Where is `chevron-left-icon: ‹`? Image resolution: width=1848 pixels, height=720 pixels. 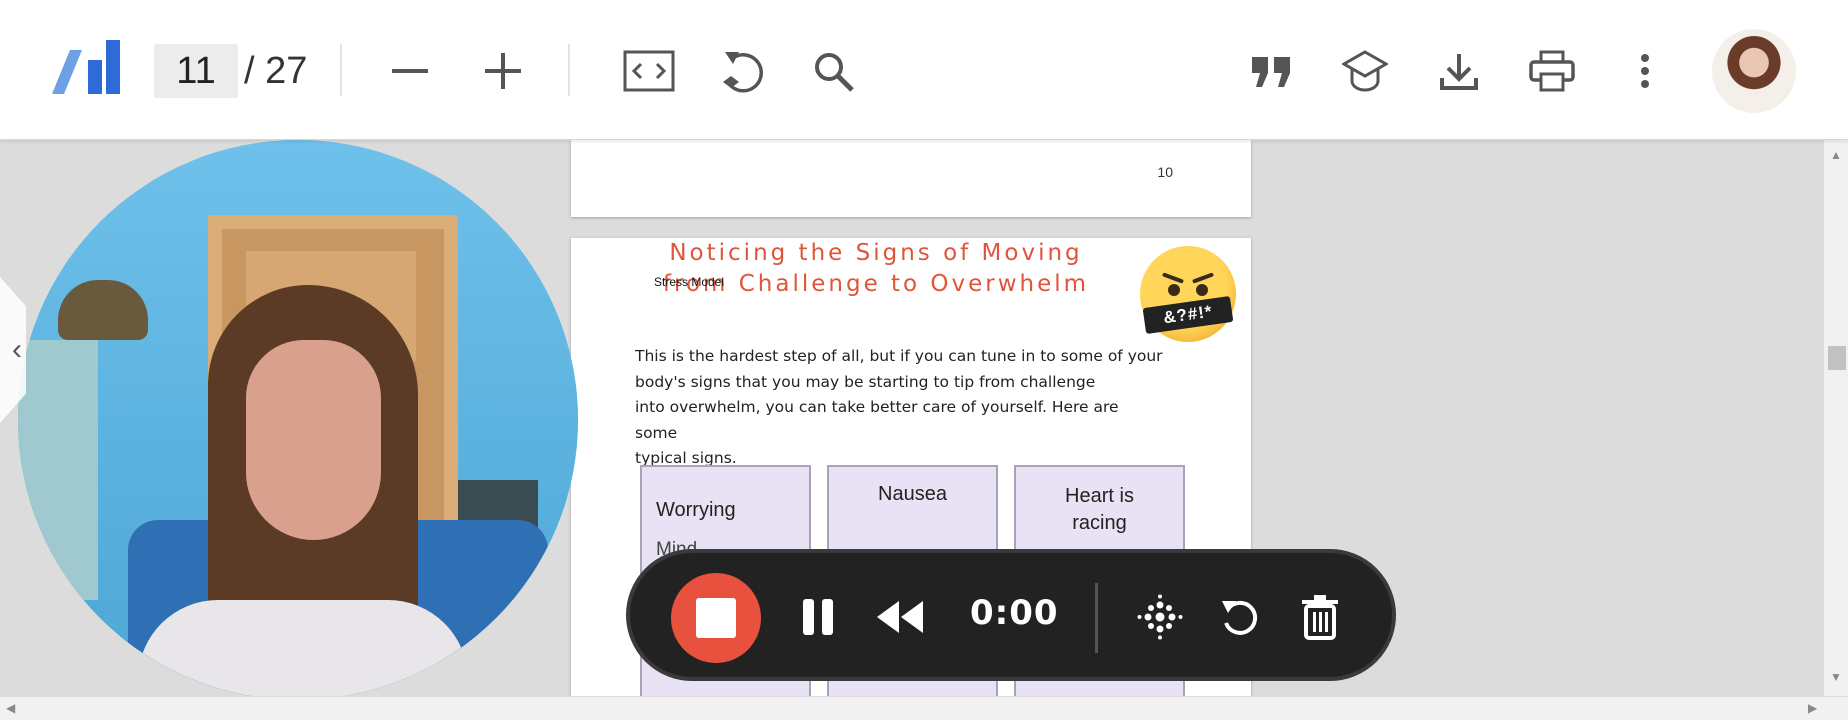 chevron-left-icon: ‹ is located at coordinates (17, 350).